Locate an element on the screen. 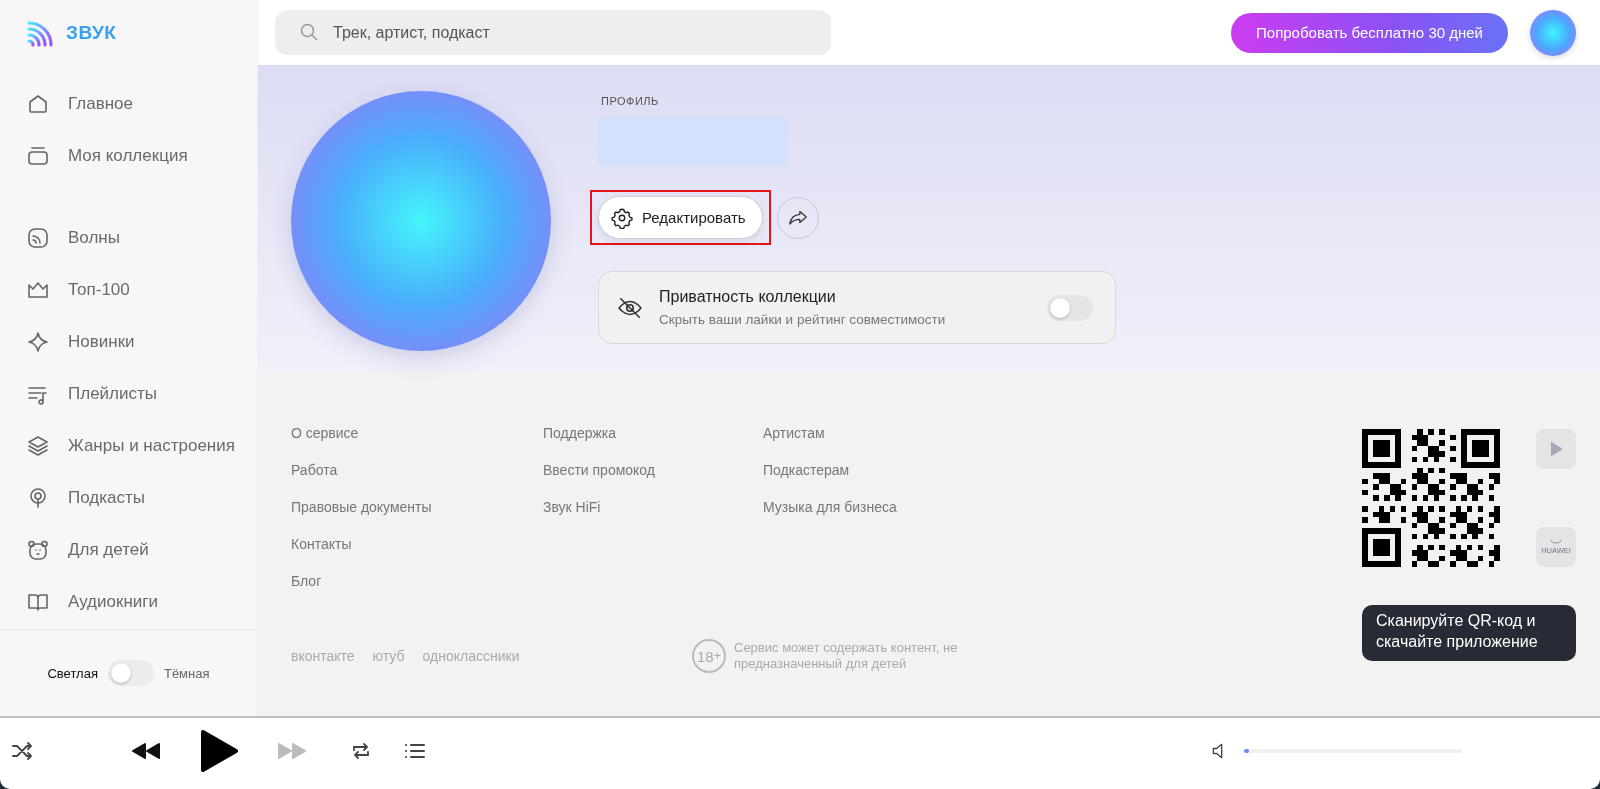  privacy-toggle is located at coordinates (1070, 307).